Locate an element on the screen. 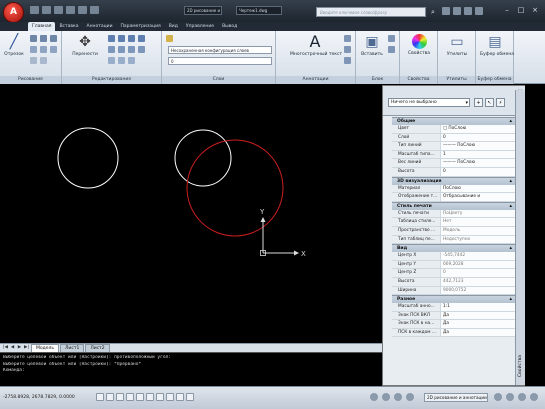 The image size is (545, 409). layer-state-combo: Несохраненная конфигурация слоев is located at coordinates (220, 50).